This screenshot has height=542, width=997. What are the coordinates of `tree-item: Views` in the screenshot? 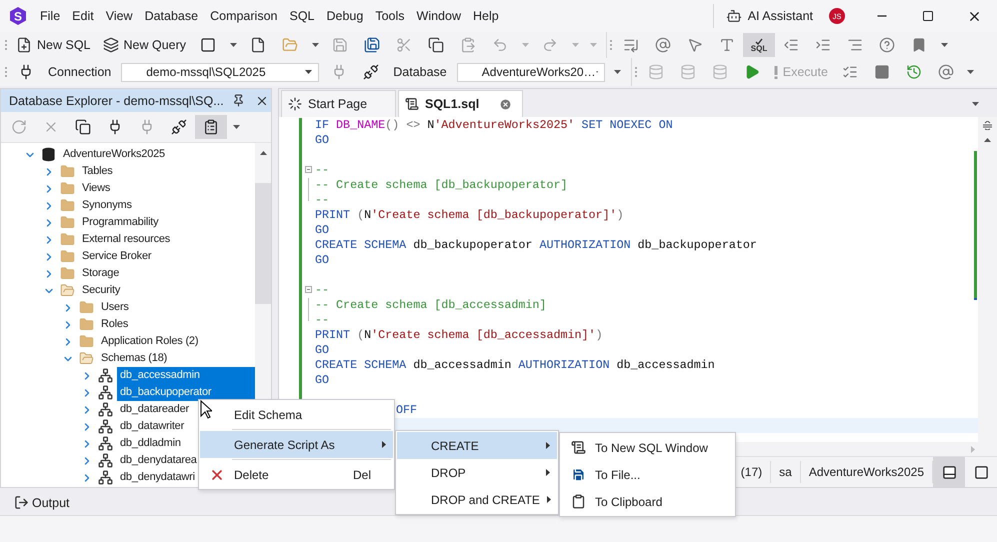 It's located at (96, 188).